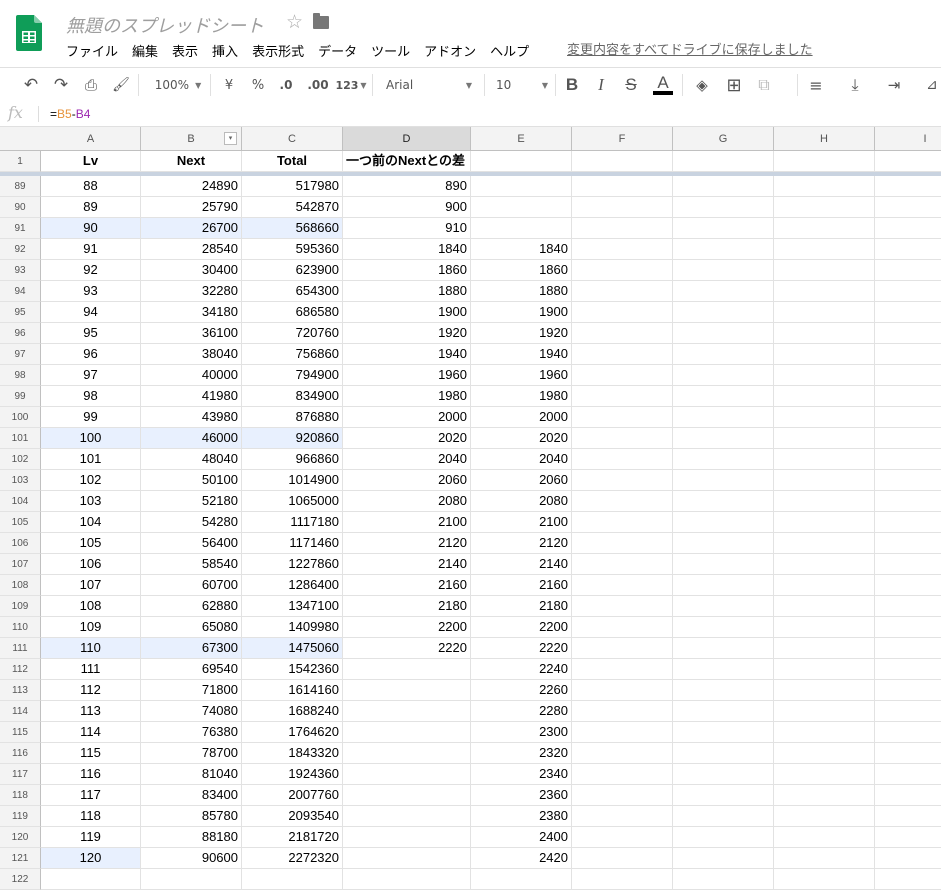  What do you see at coordinates (91, 186) in the screenshot?
I see `cell-a: 88` at bounding box center [91, 186].